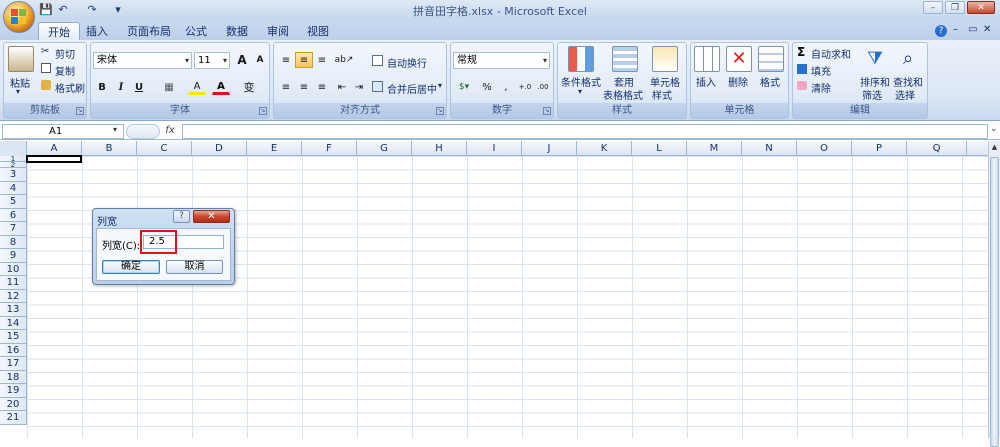  I want to click on row-header-21: 21, so click(13, 418).